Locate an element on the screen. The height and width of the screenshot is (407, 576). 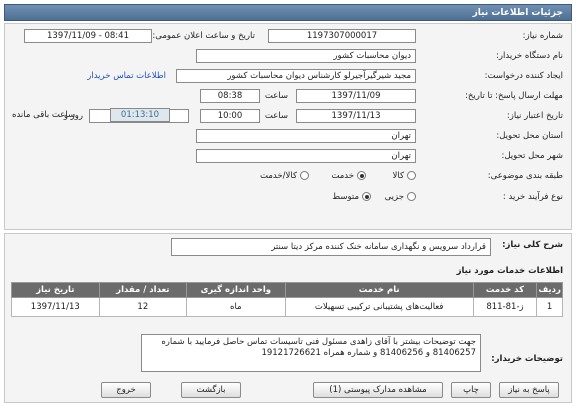
validity-label: تاریخ اعتبار نیاز: is located at coordinates (534, 116).